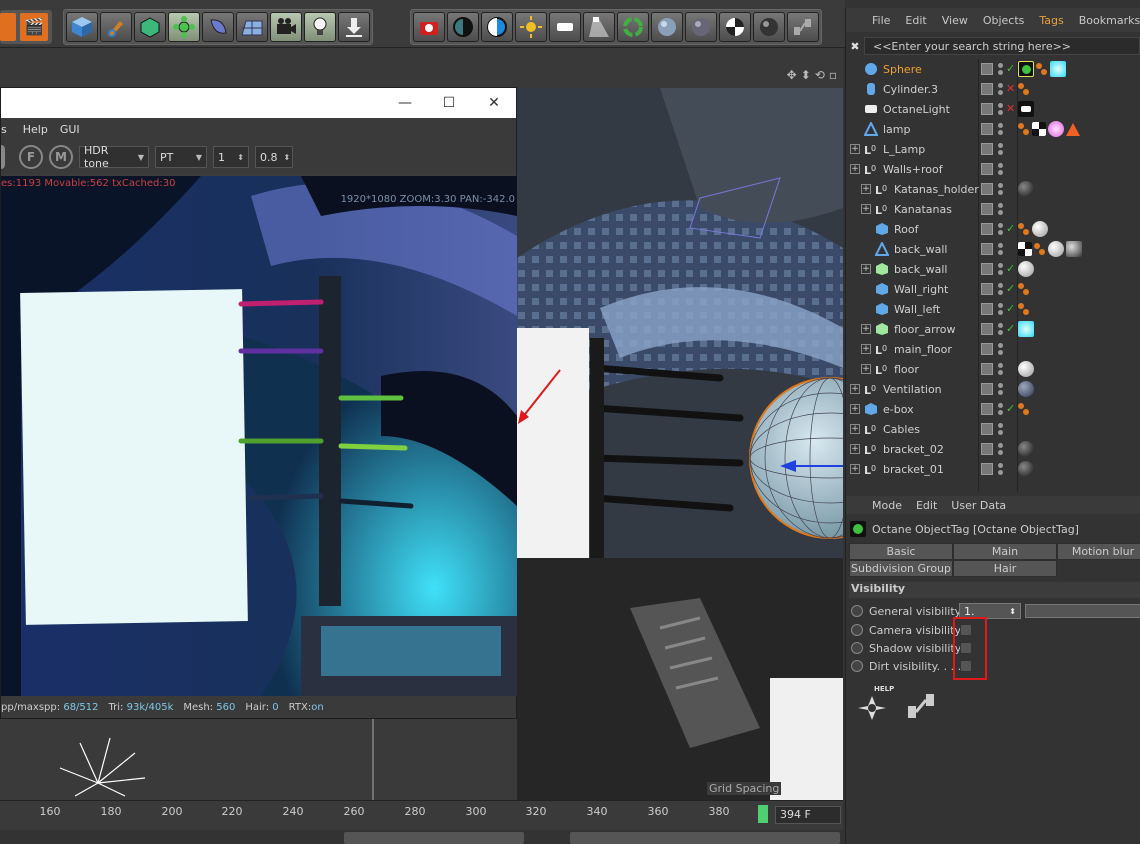  I want to click on object-row: + L 0 Ventilation, so click(993, 389).